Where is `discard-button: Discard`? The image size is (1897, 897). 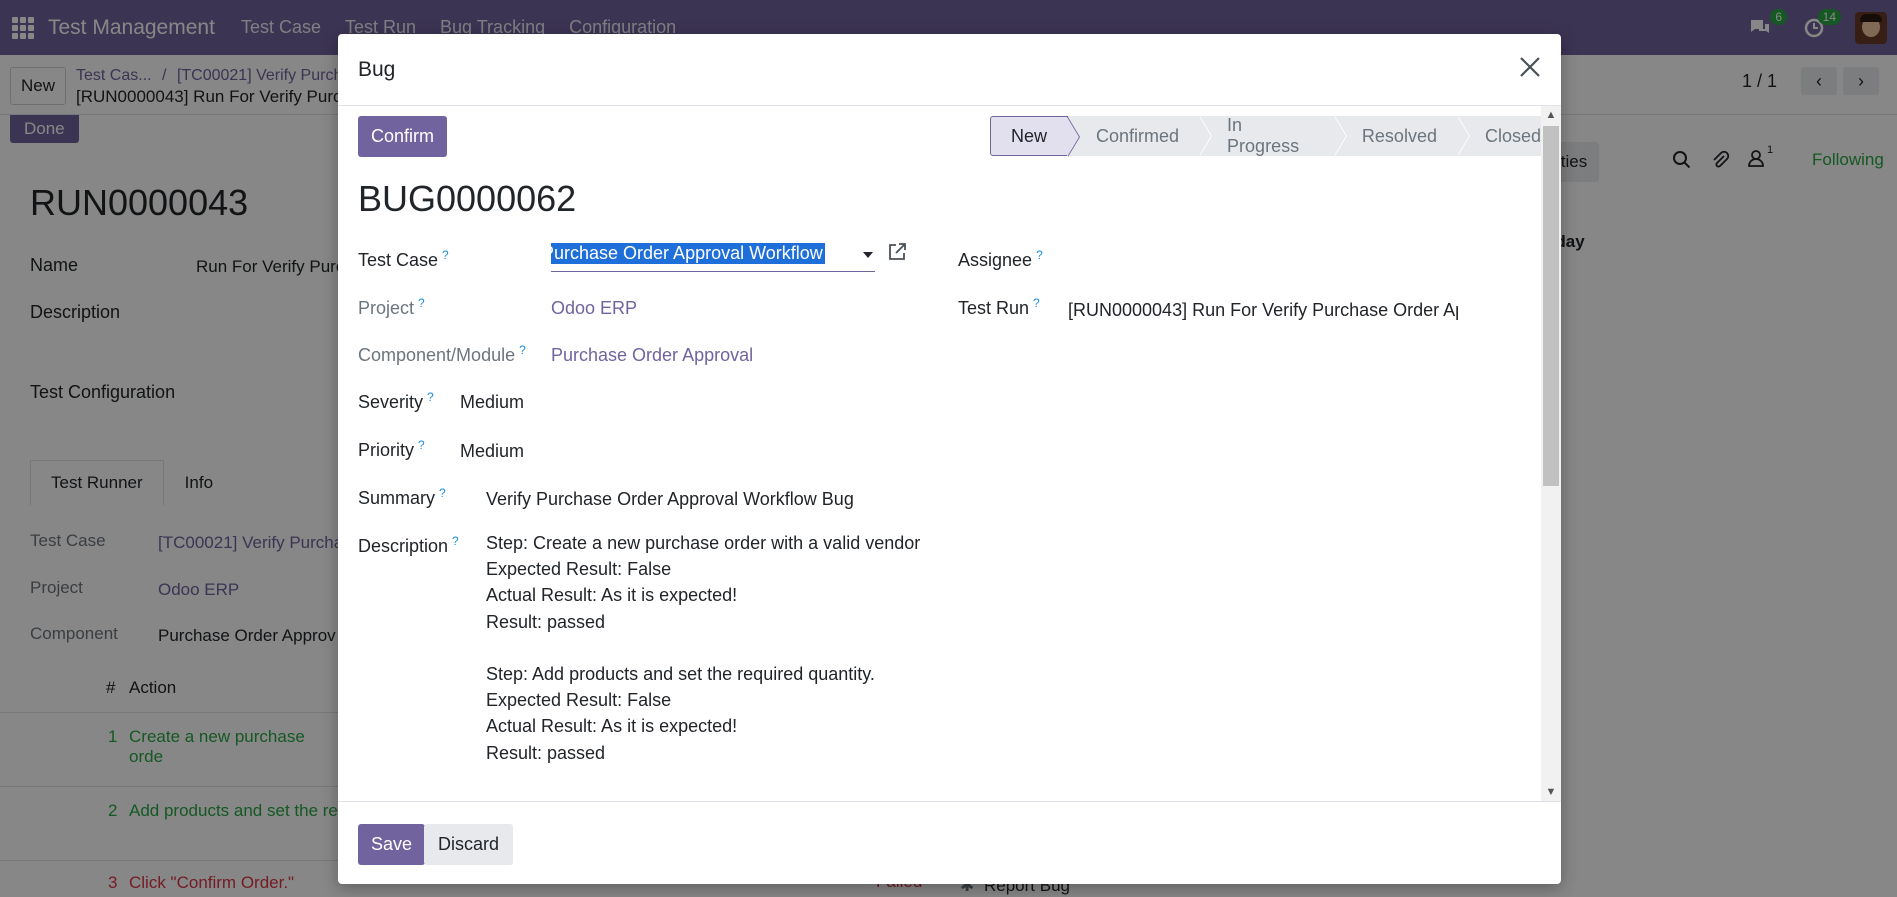 discard-button: Discard is located at coordinates (469, 844).